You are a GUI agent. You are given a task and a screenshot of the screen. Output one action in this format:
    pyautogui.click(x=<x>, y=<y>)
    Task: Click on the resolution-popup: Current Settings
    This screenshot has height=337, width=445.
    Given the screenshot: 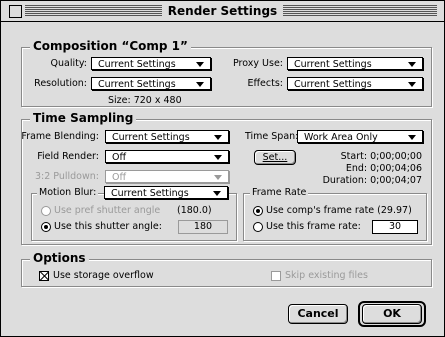 What is the action you would take?
    pyautogui.click(x=151, y=83)
    